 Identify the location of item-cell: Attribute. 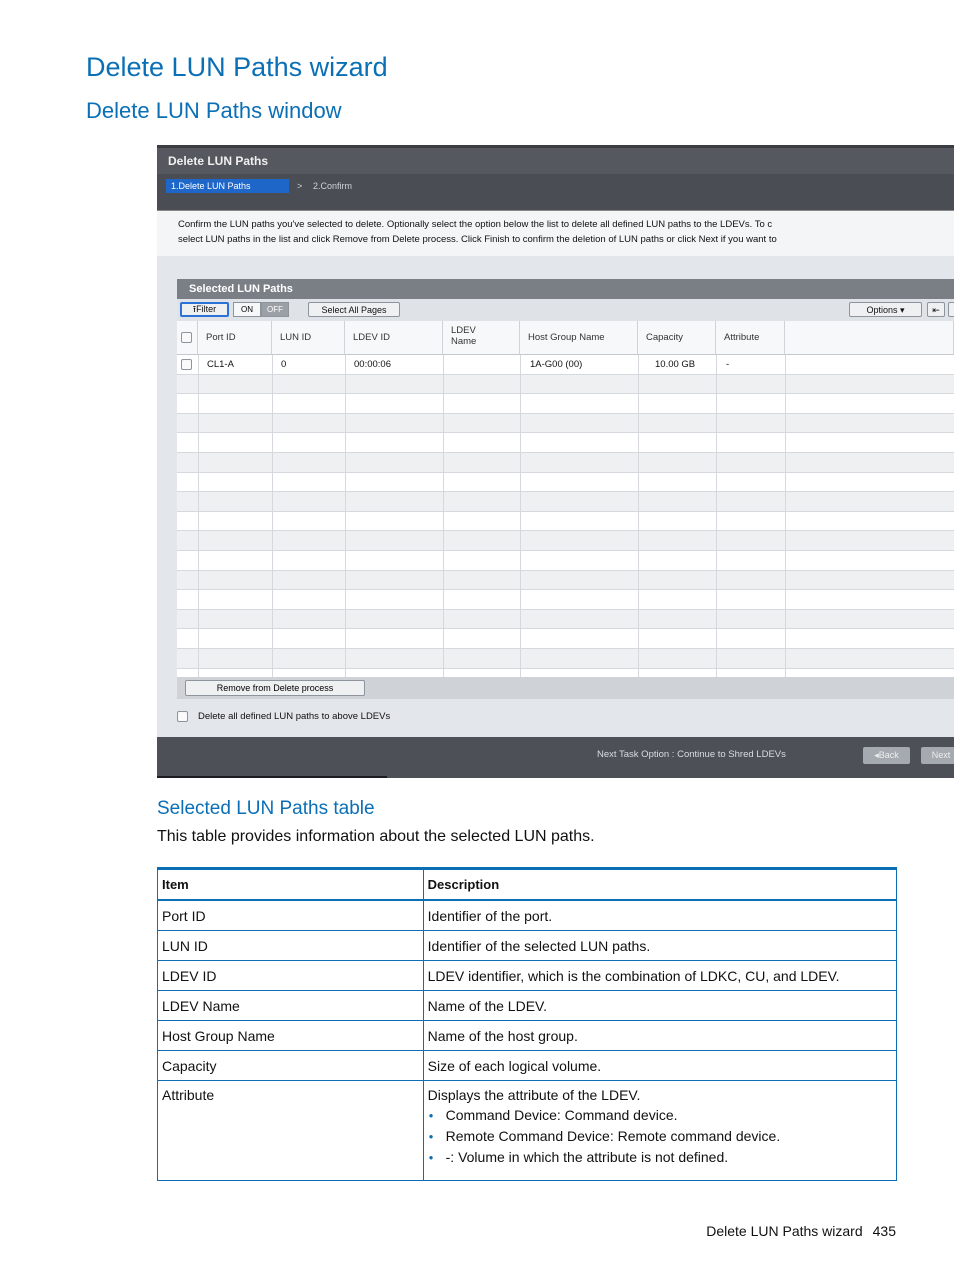
(290, 1130).